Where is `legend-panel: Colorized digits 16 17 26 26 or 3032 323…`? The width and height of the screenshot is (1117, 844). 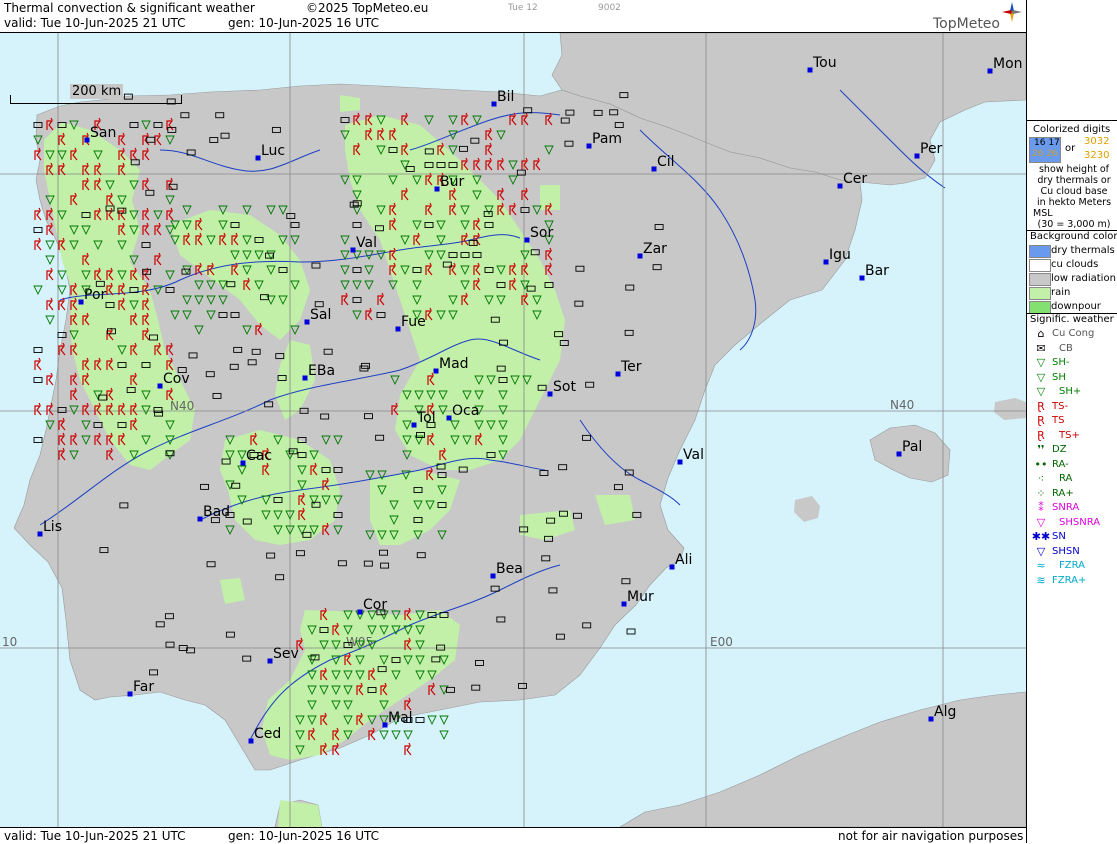
legend-panel: Colorized digits 16 17 26 26 or 3032 323… is located at coordinates (1071, 421).